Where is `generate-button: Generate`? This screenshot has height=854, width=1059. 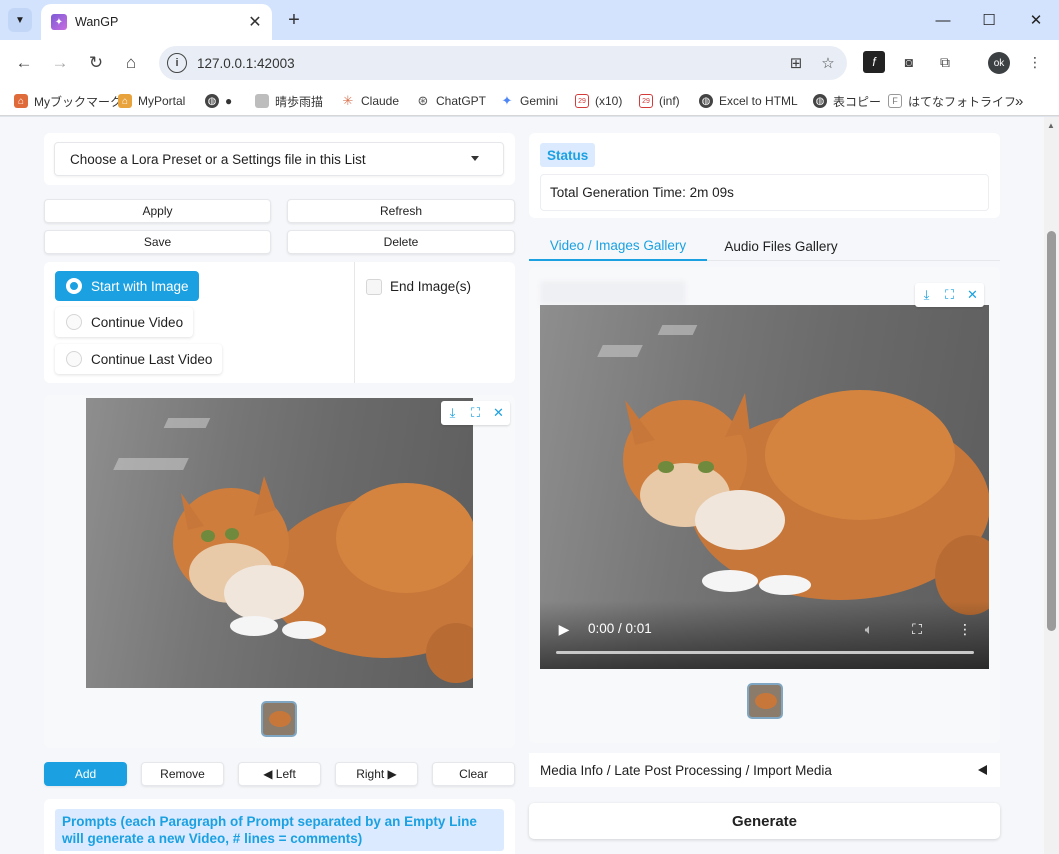
generate-button: Generate is located at coordinates (764, 821).